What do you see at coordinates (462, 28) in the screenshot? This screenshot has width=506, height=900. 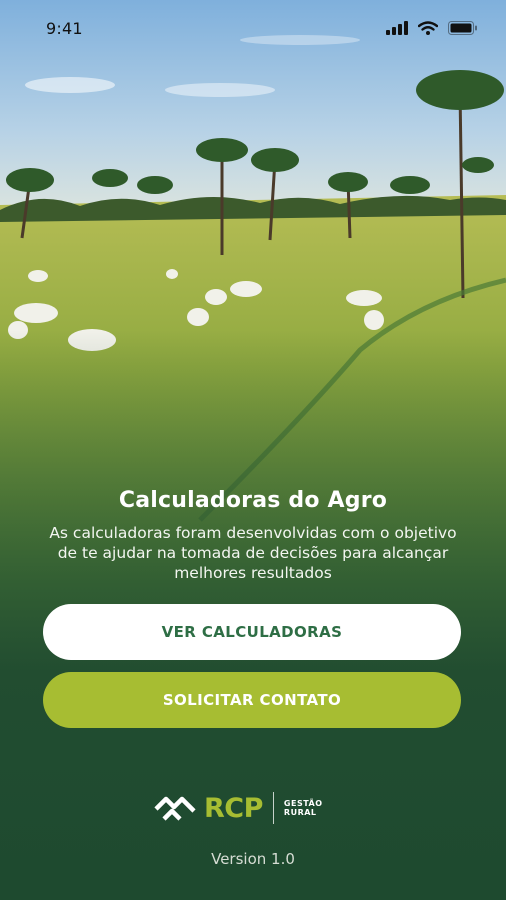 I see `battery-icon` at bounding box center [462, 28].